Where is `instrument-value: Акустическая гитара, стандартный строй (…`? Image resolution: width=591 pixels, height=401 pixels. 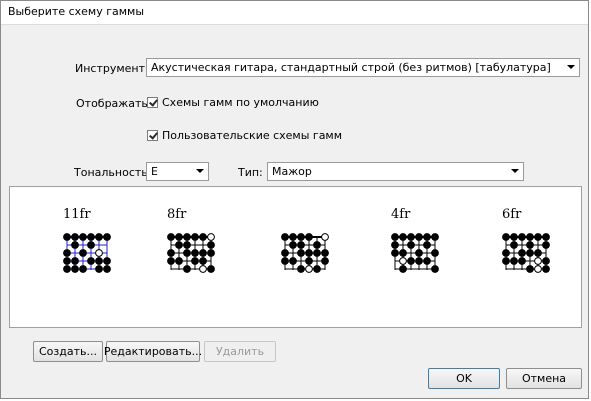 instrument-value: Акустическая гитара, стандартный строй (… is located at coordinates (351, 67).